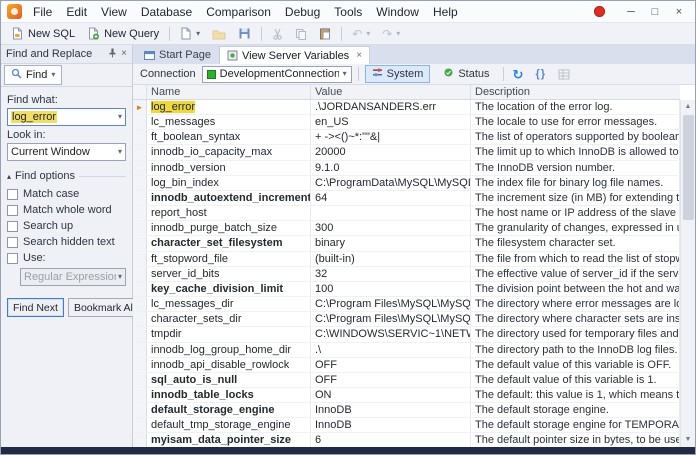 The width and height of the screenshot is (696, 455). I want to click on refresh-button: ↻, so click(518, 74).